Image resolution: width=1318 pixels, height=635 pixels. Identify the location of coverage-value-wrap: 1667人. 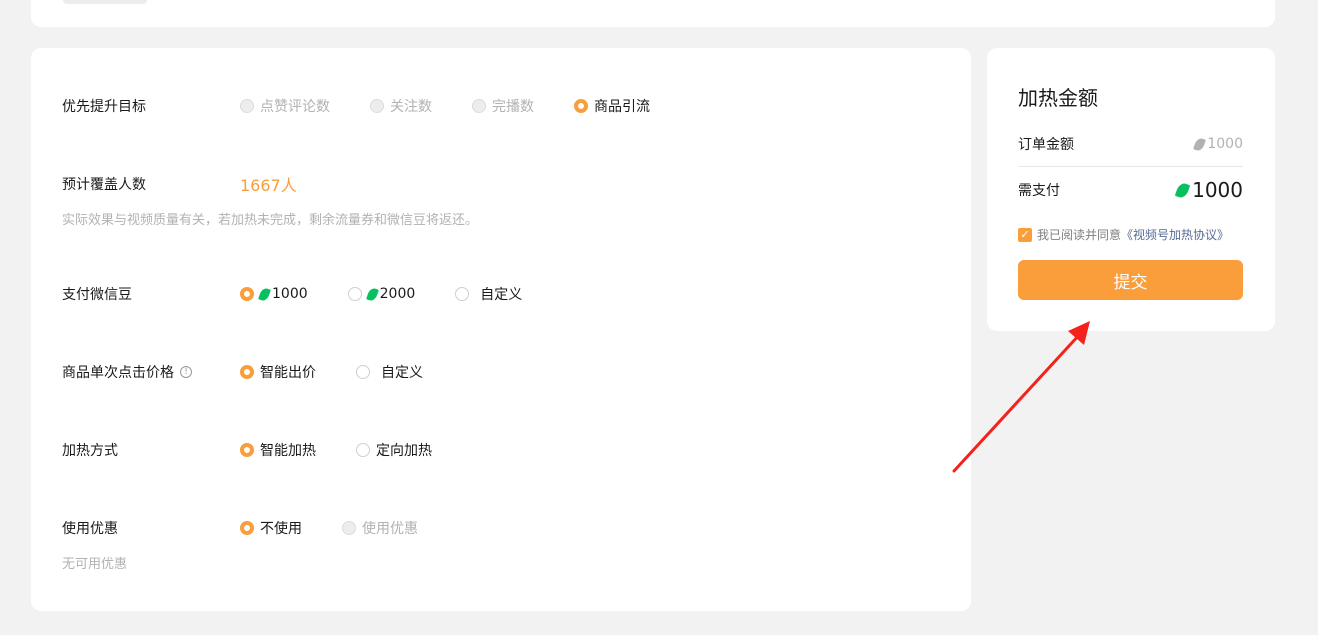
(268, 184).